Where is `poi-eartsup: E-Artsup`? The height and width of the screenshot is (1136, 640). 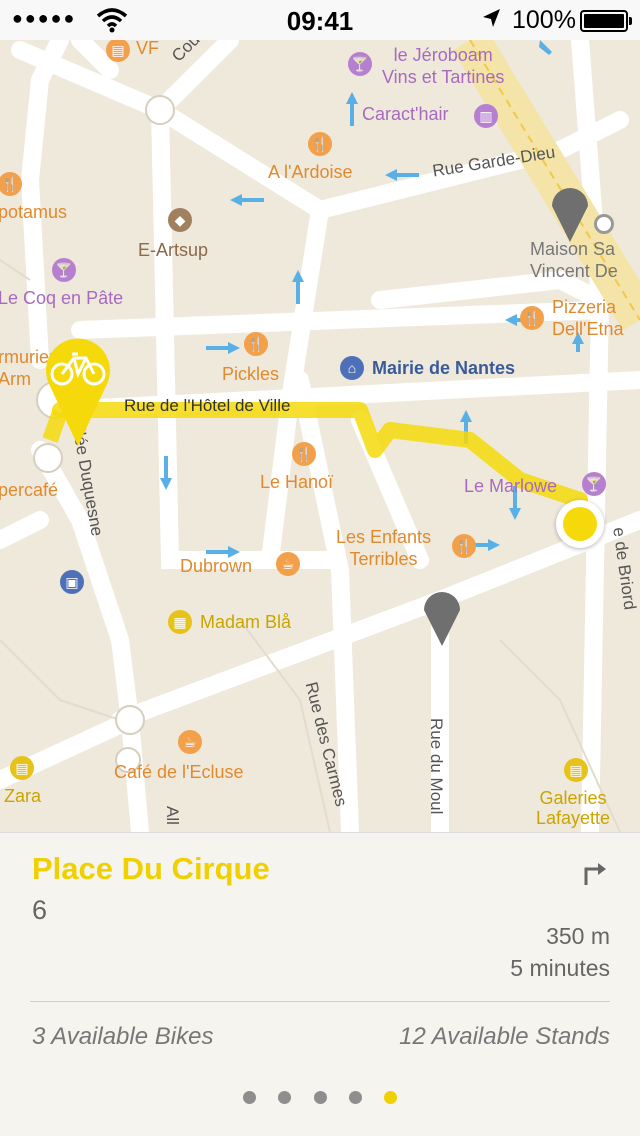
poi-eartsup: E-Artsup is located at coordinates (173, 250).